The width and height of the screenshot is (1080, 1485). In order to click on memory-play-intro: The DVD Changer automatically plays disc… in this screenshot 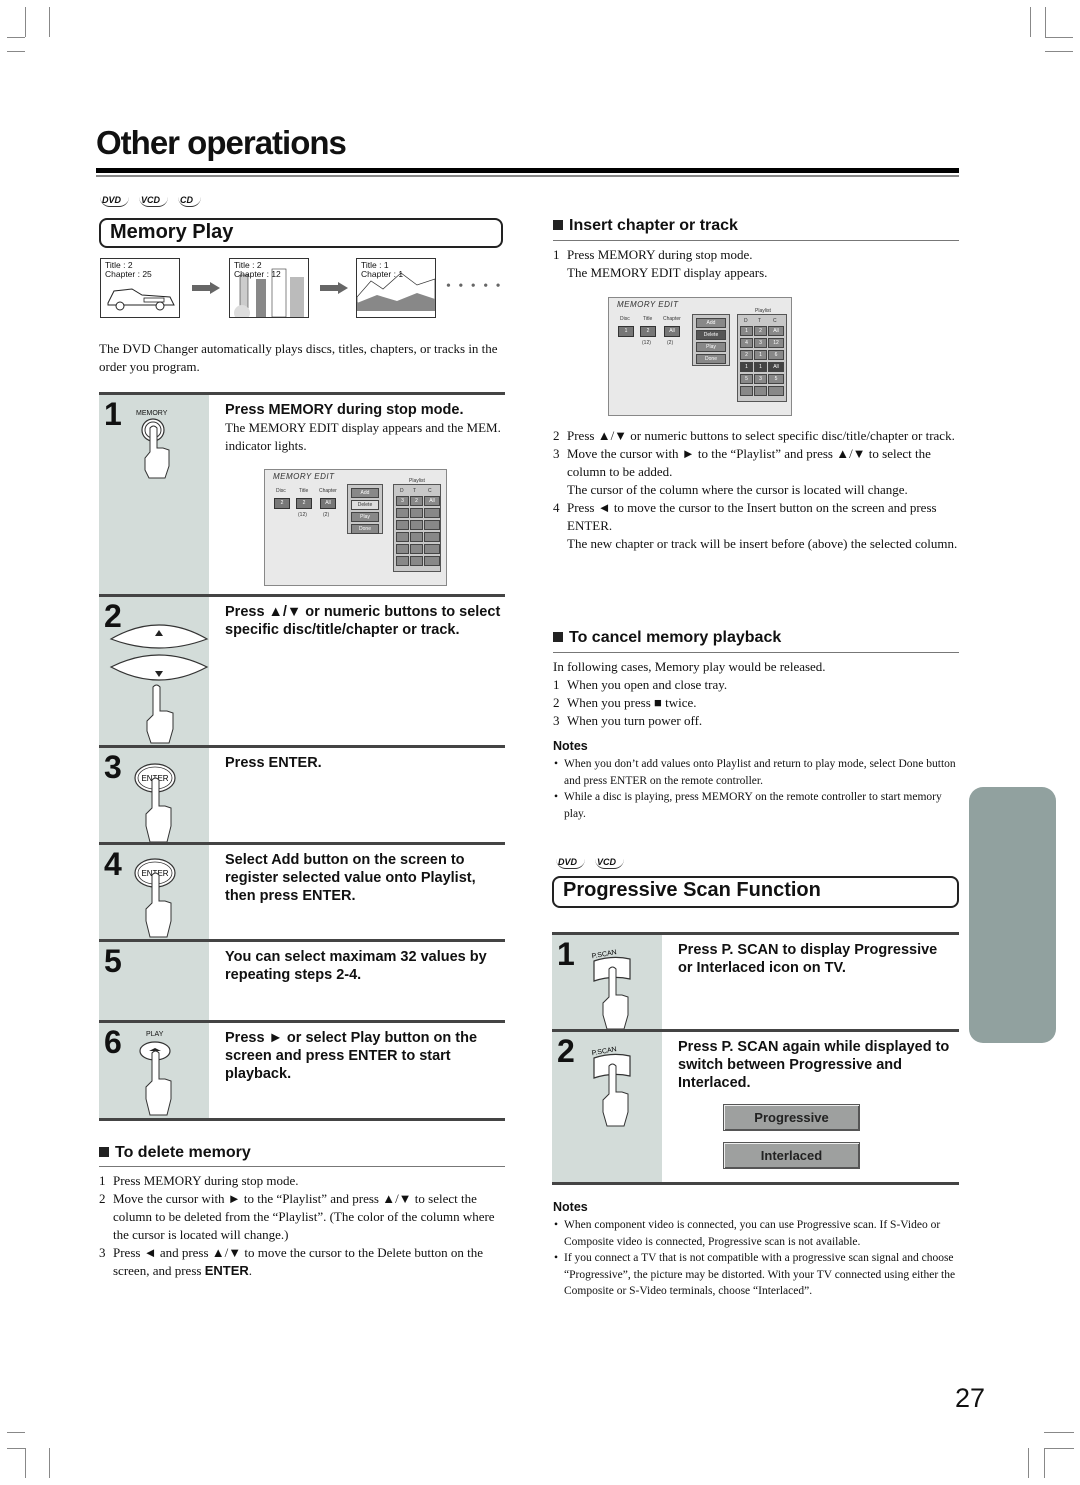, I will do `click(298, 357)`.